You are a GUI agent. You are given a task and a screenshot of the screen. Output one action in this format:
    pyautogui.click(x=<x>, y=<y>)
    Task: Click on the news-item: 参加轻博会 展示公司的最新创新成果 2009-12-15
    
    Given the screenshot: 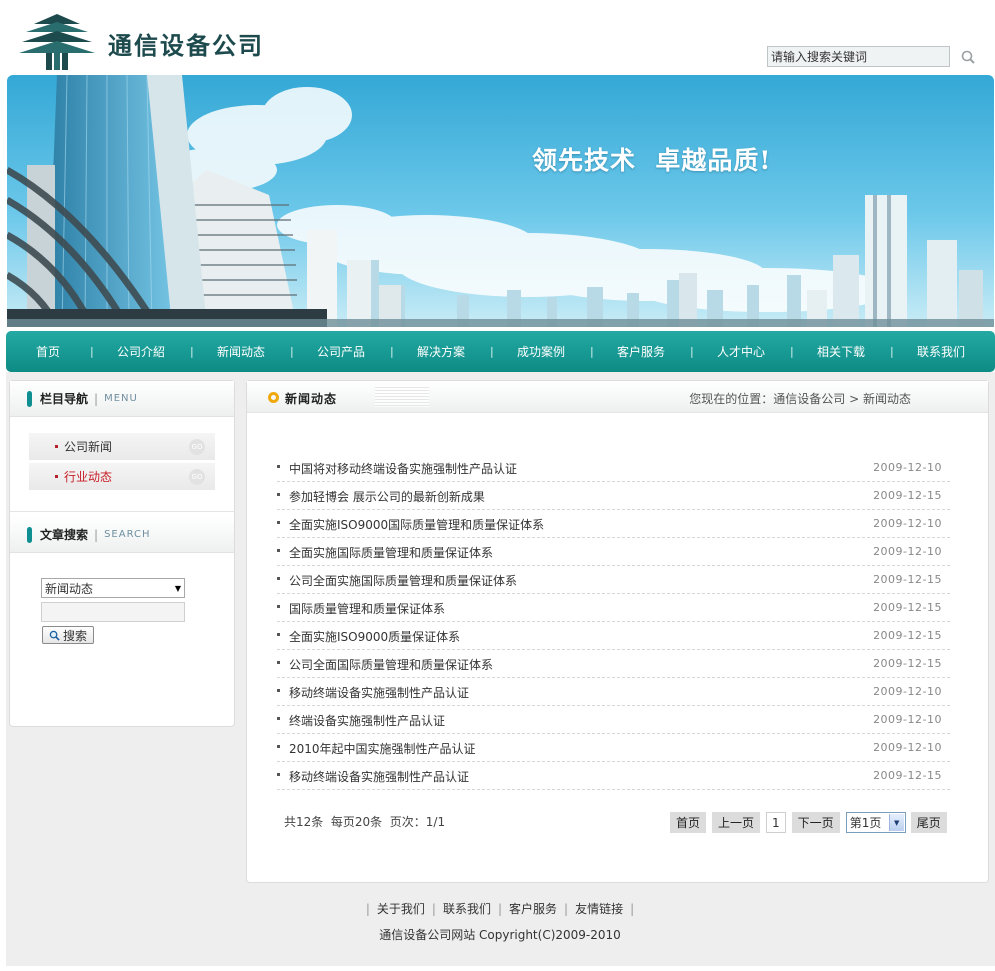 What is the action you would take?
    pyautogui.click(x=613, y=496)
    